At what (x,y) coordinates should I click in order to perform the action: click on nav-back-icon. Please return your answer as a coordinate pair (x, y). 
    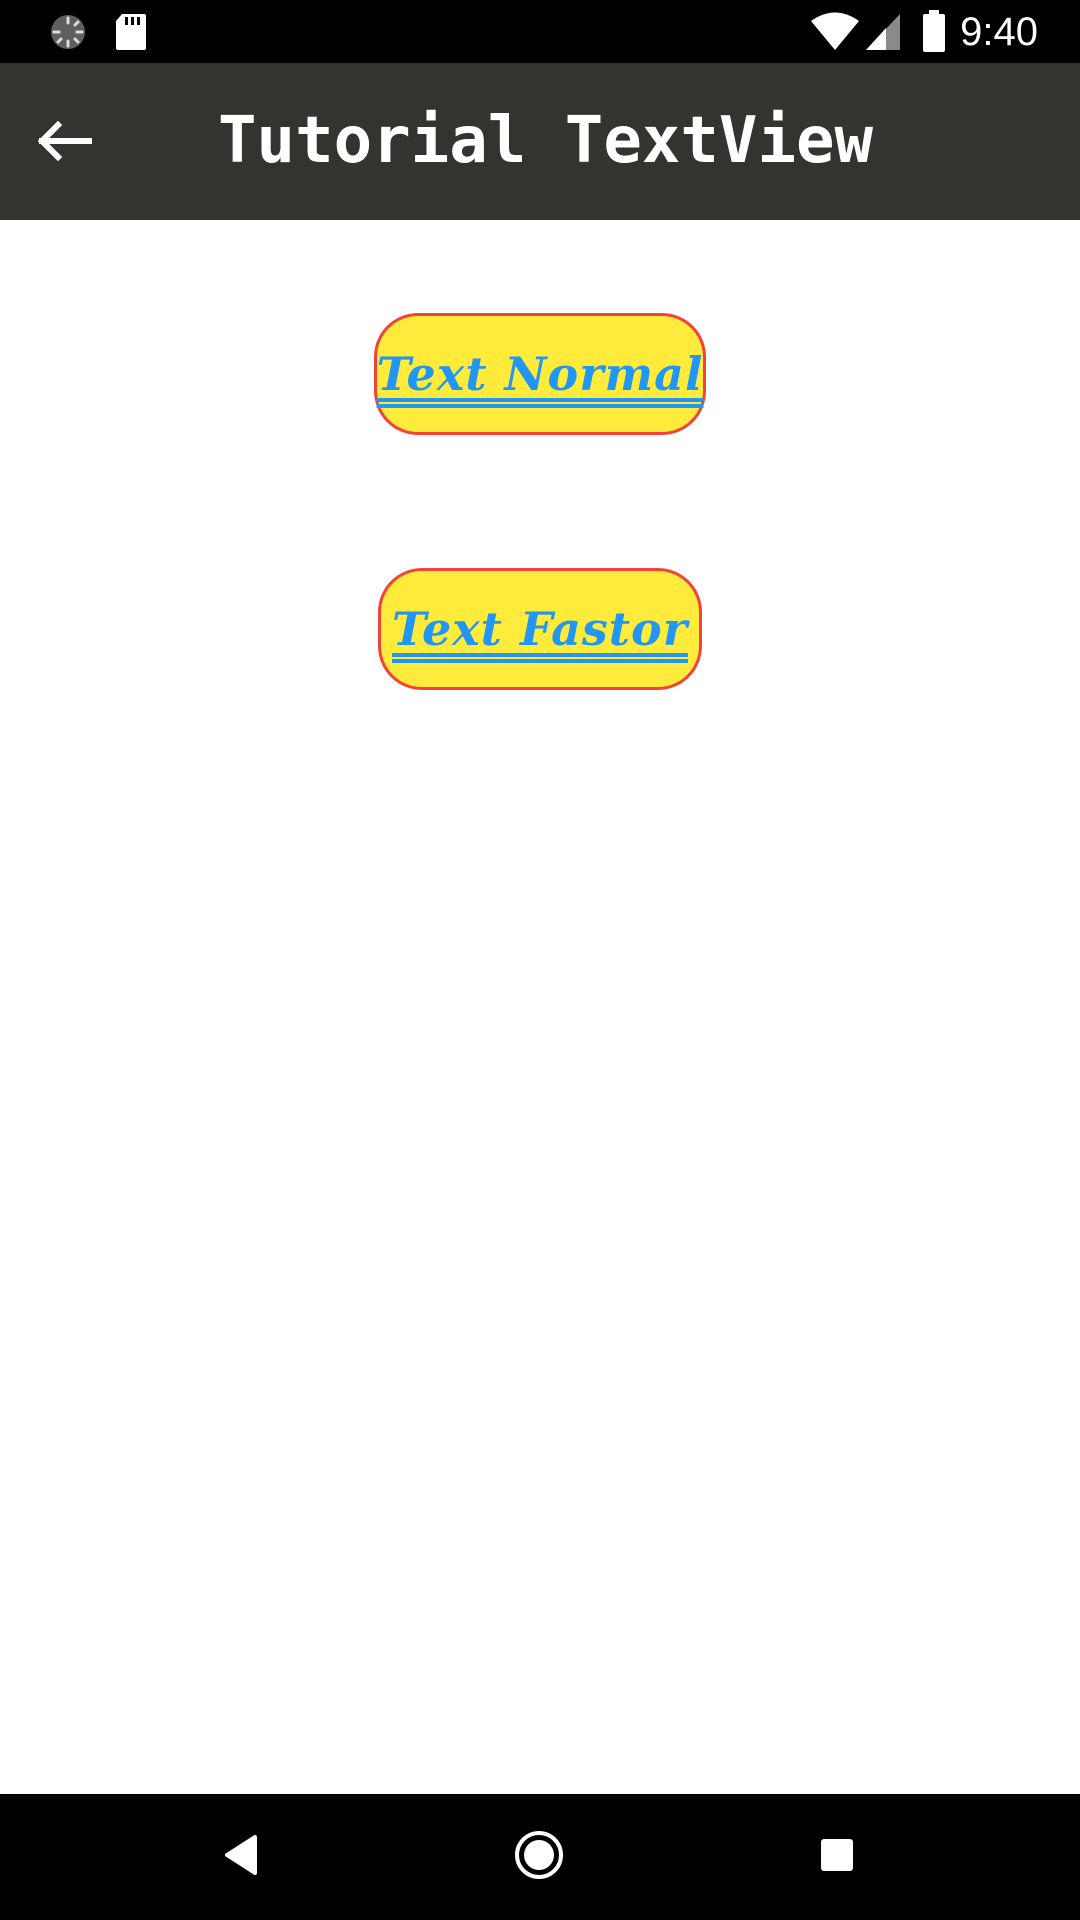
    Looking at the image, I should click on (241, 1857).